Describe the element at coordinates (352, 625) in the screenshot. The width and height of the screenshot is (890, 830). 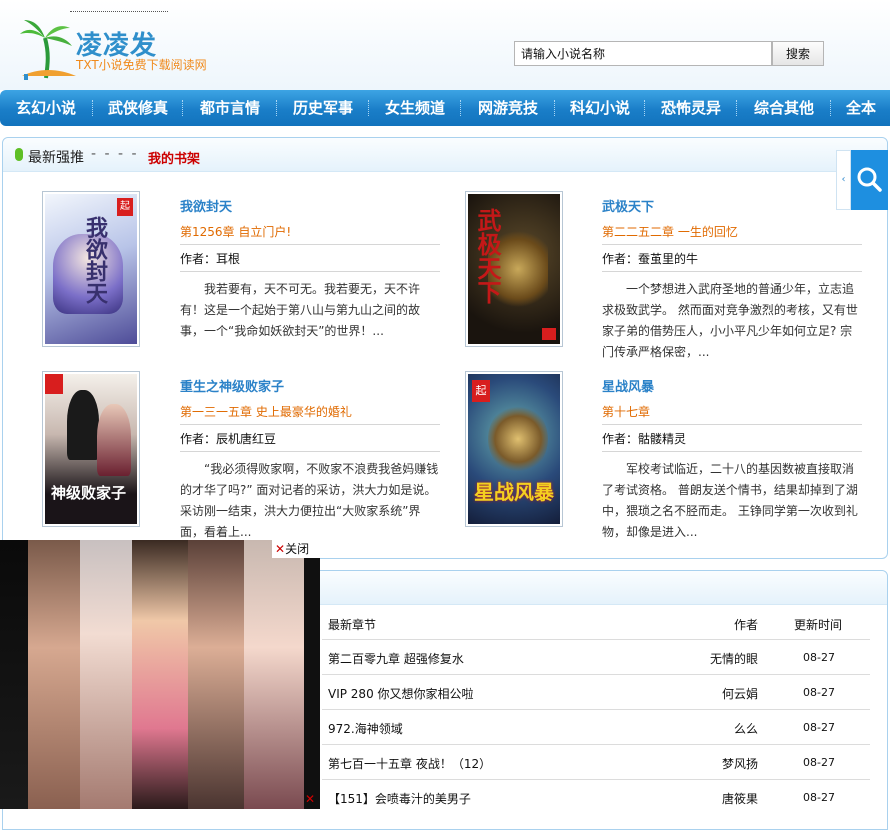
I see `col-header-chapter: 最新章节` at that location.